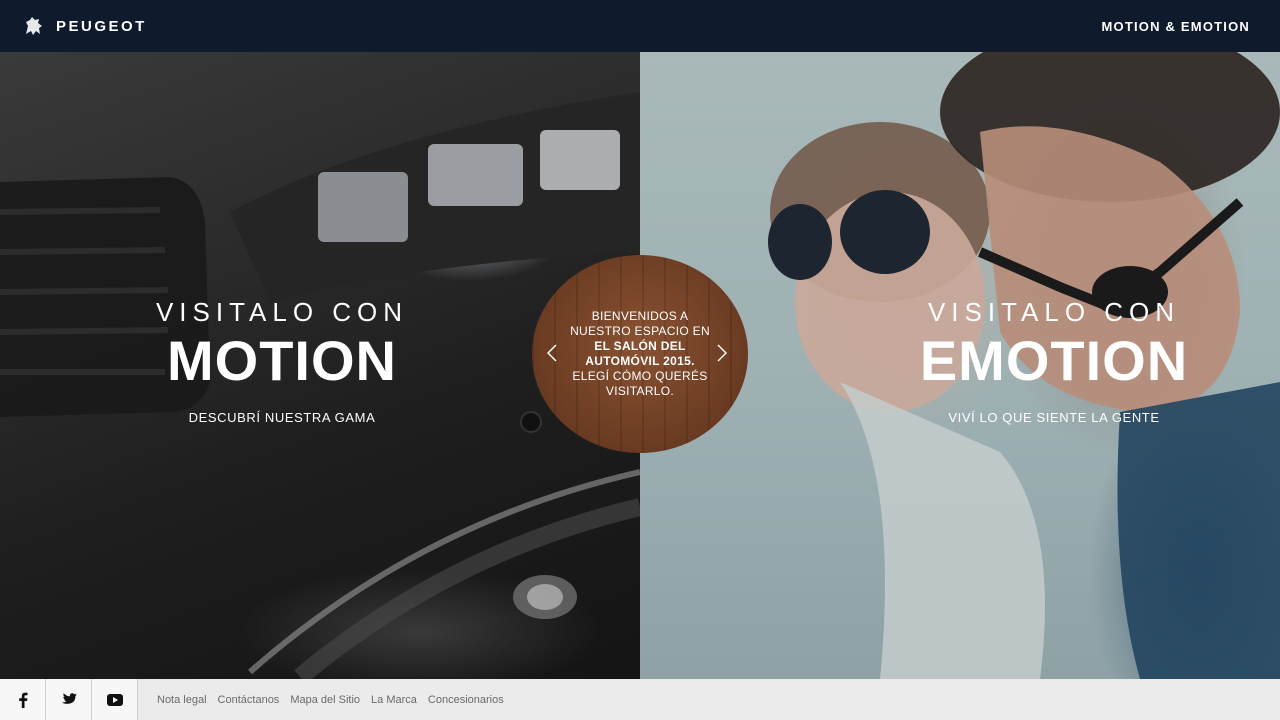 Image resolution: width=1280 pixels, height=720 pixels. Describe the element at coordinates (282, 312) in the screenshot. I see `motion-pre-title: VISITALO CON` at that location.